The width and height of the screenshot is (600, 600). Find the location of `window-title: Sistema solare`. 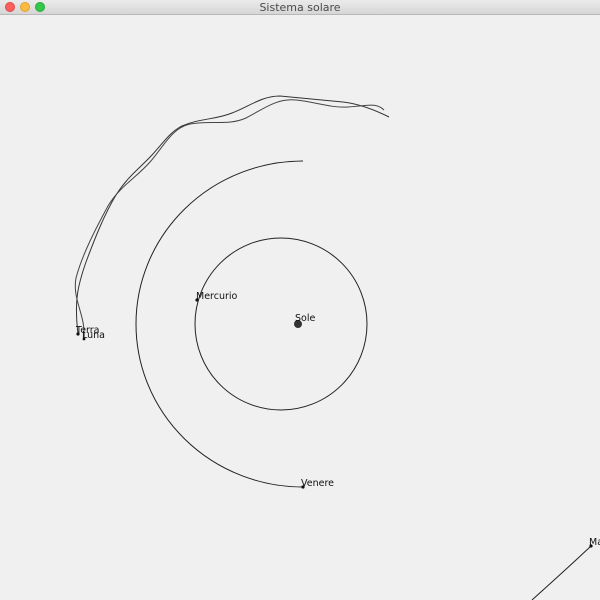

window-title: Sistema solare is located at coordinates (300, 7).